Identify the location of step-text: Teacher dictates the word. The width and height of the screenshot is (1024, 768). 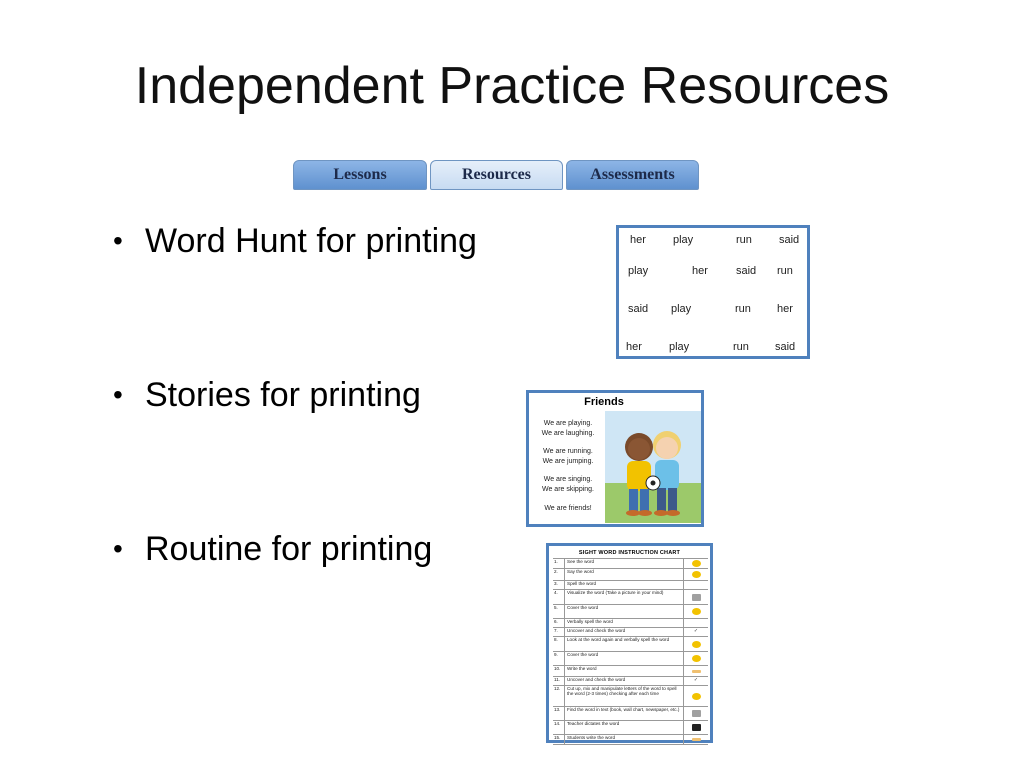
(624, 727).